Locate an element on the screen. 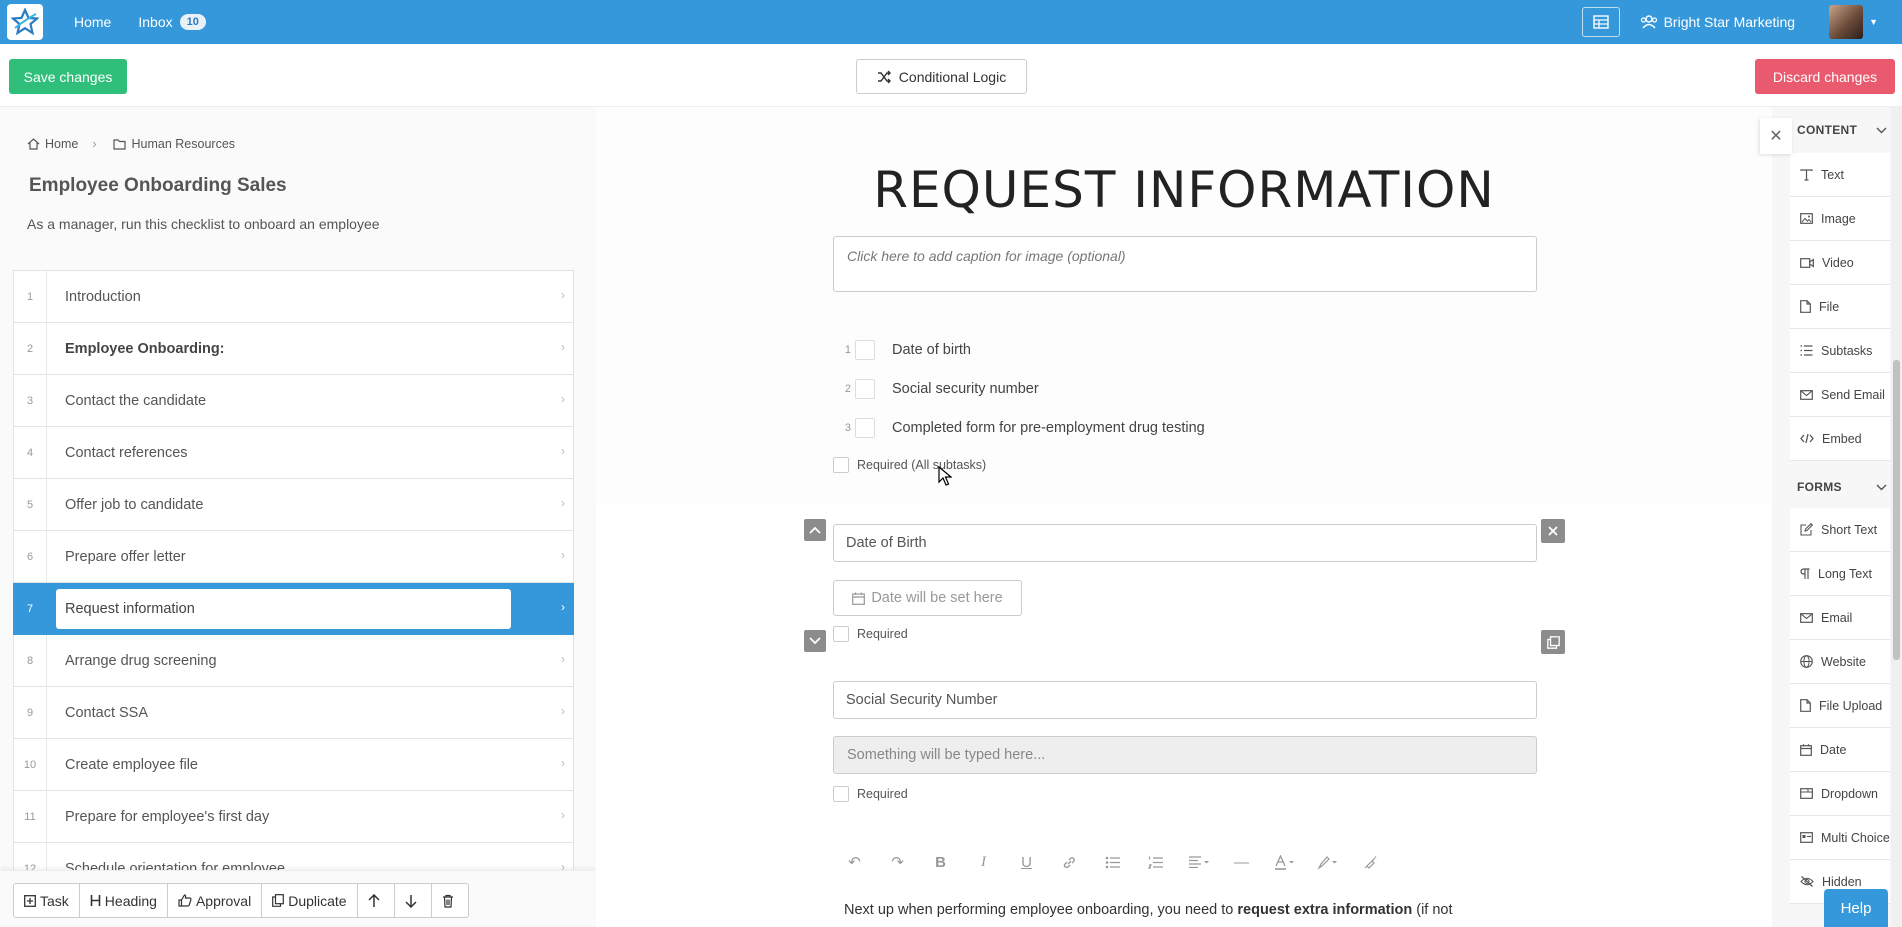  discard-changes-button: Discard changes is located at coordinates (1825, 76).